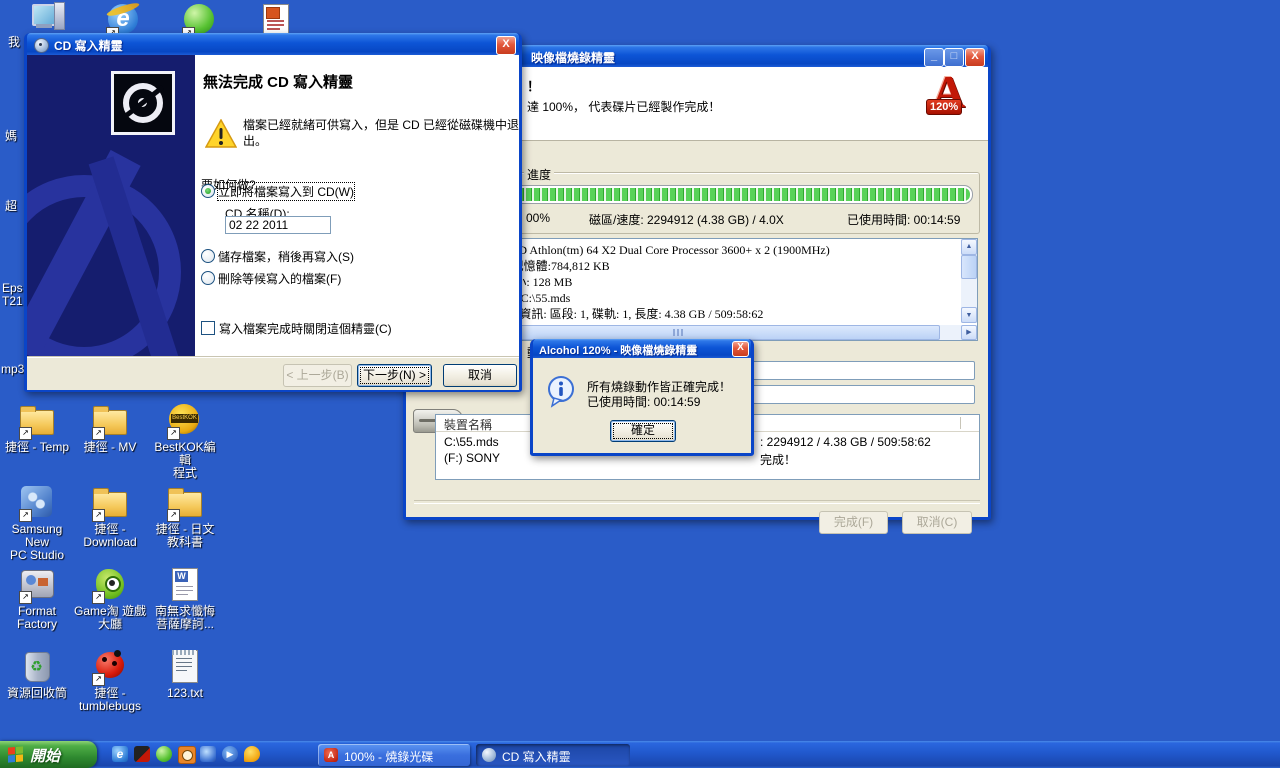  I want to click on warning-text: 檔案已經就緒可供寫入，但是 CD 已經從磁碟機中退出。, so click(381, 133).